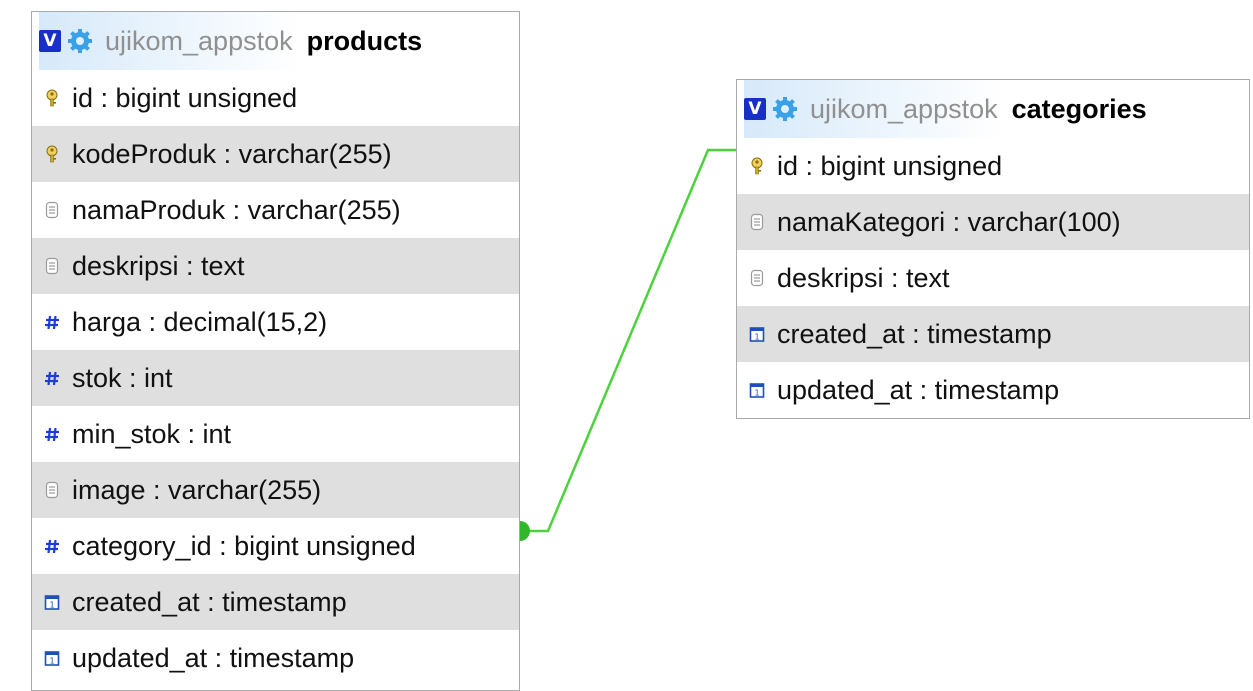 The image size is (1253, 691). What do you see at coordinates (525, 531) in the screenshot?
I see `relation-end-marker` at bounding box center [525, 531].